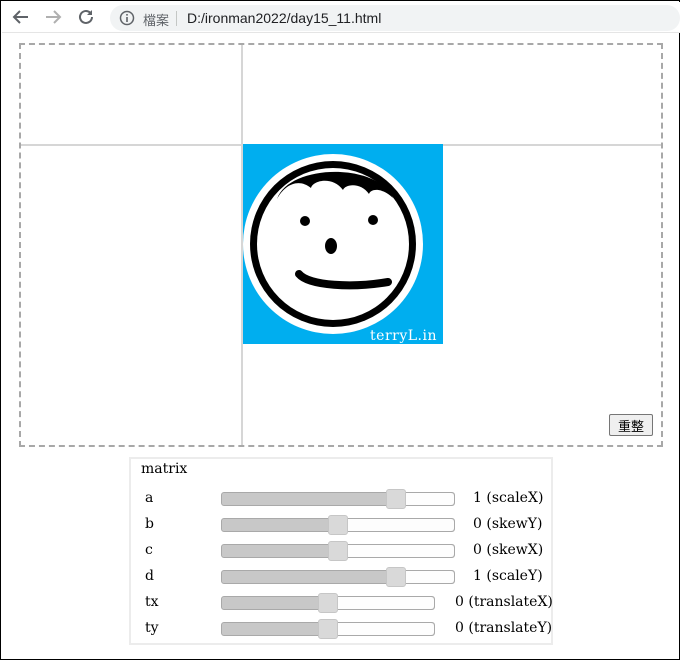  I want to click on slider-c, so click(338, 551).